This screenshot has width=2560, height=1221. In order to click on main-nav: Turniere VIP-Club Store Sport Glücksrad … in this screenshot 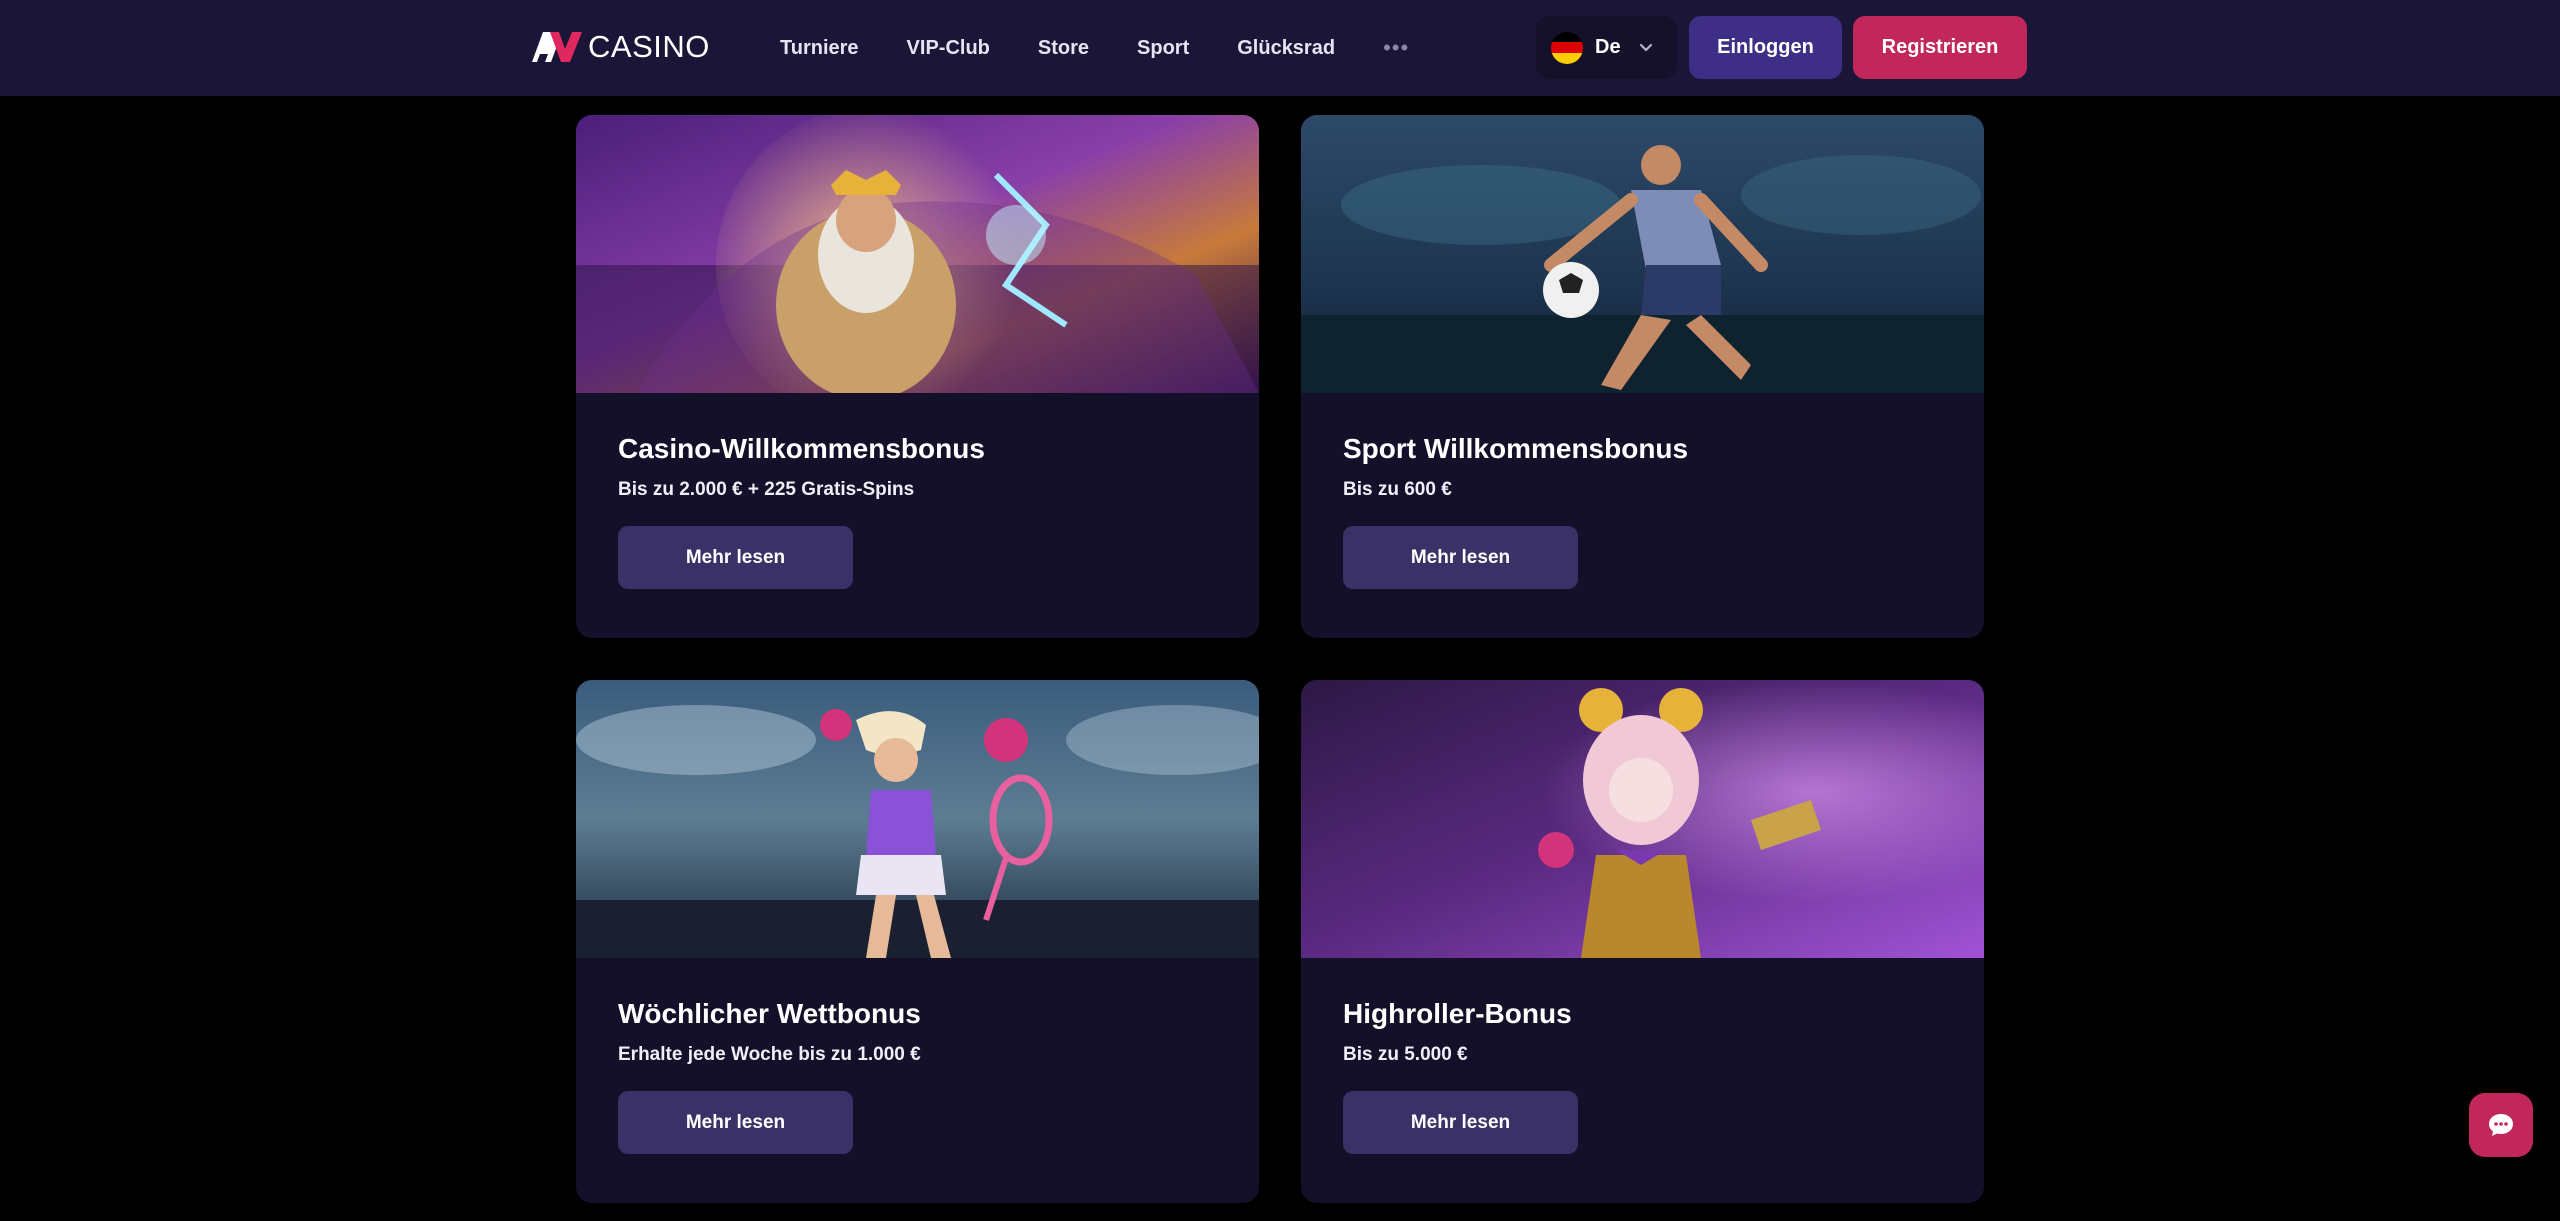, I will do `click(1094, 48)`.